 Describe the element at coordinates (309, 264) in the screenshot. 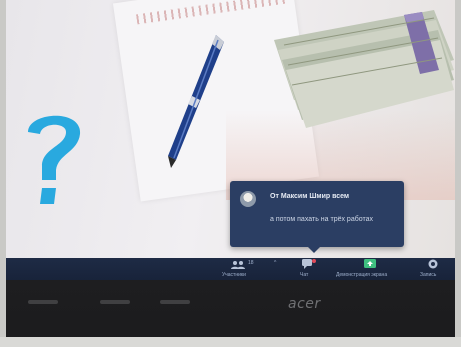

I see `chat-icon` at that location.